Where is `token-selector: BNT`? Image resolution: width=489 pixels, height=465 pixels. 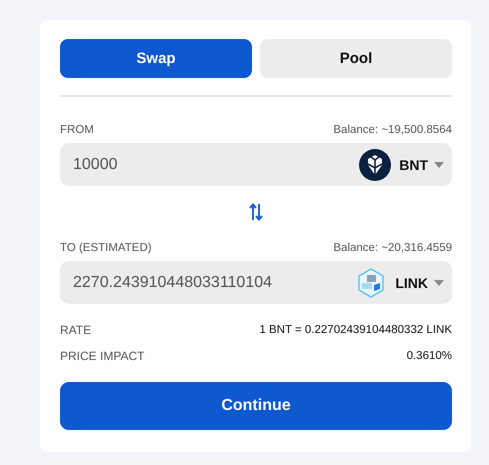
token-selector: BNT is located at coordinates (401, 164).